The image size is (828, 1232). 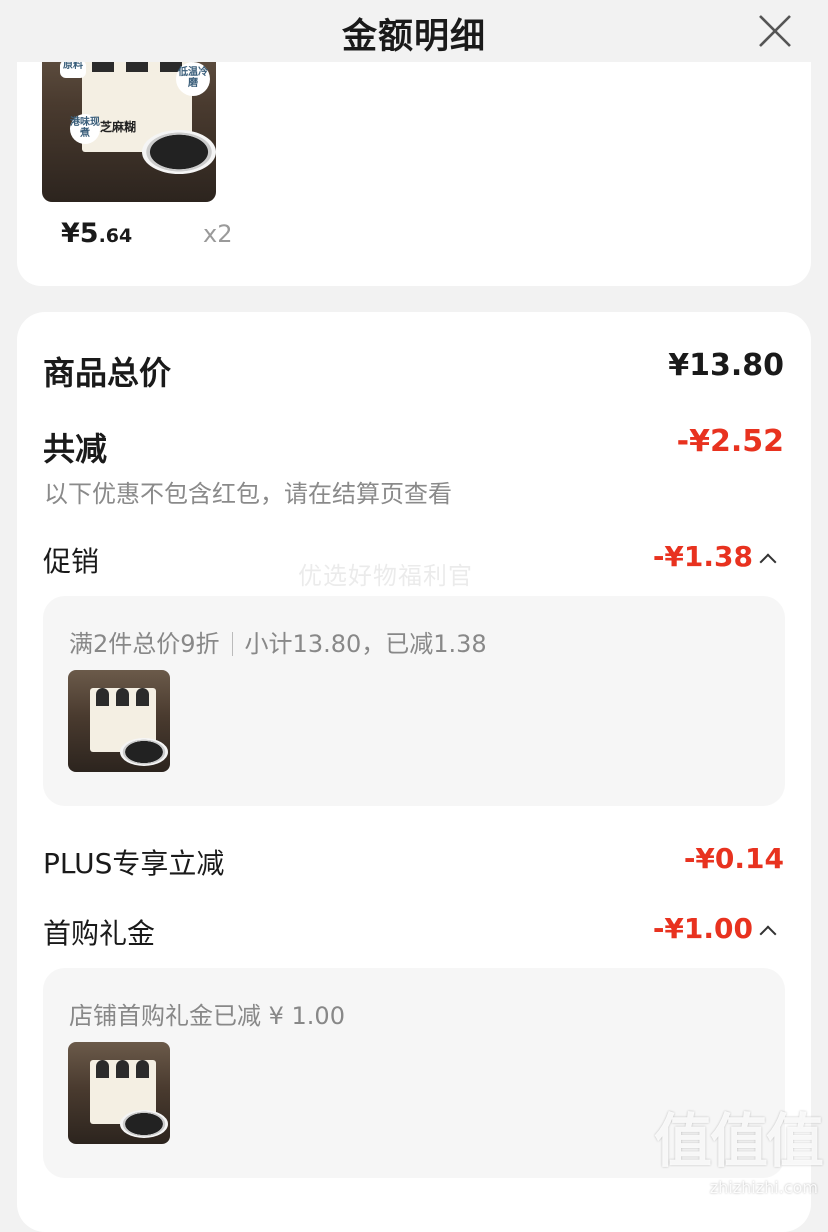 What do you see at coordinates (99, 932) in the screenshot?
I see `first-buy-label: 首购礼金` at bounding box center [99, 932].